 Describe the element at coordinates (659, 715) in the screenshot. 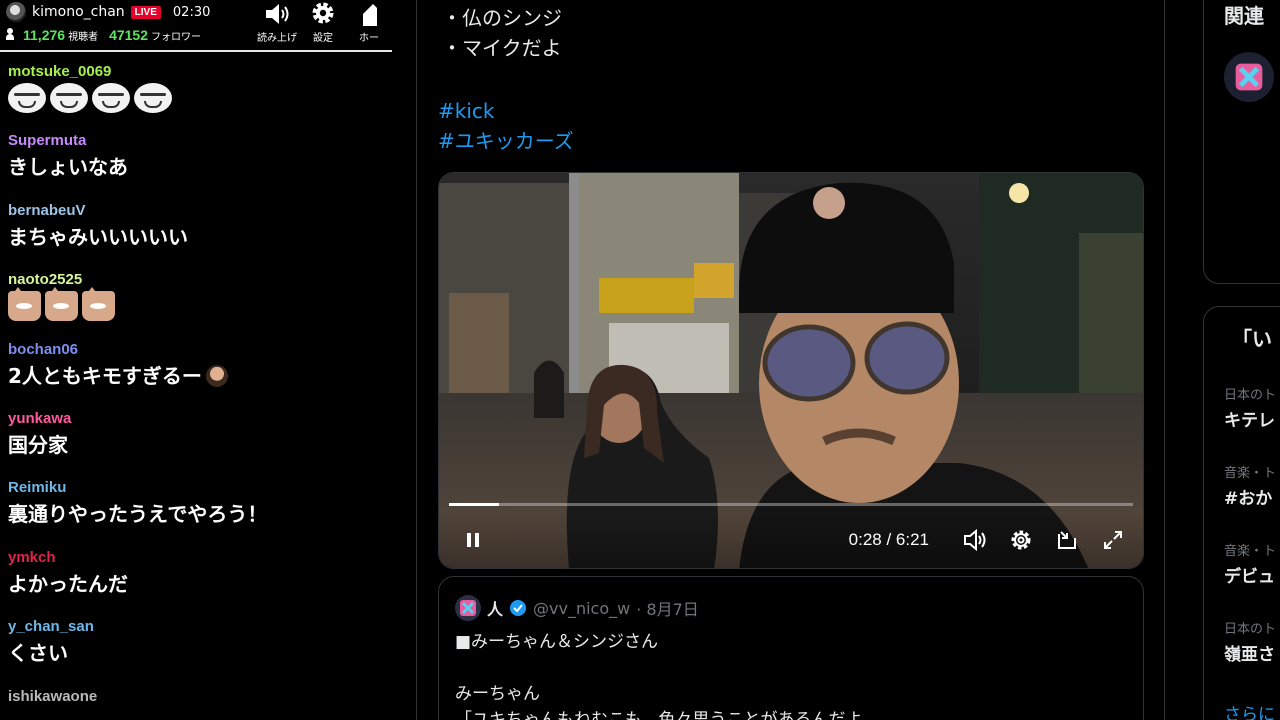

I see `quoted-line: 「ユキちゃんもねむこも、色々思うことがあるんだよ` at that location.